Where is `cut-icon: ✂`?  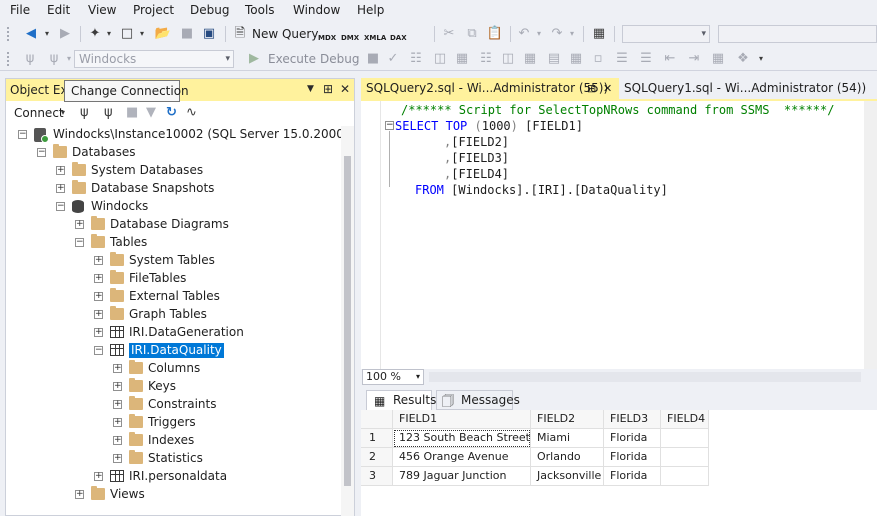 cut-icon: ✂ is located at coordinates (449, 34).